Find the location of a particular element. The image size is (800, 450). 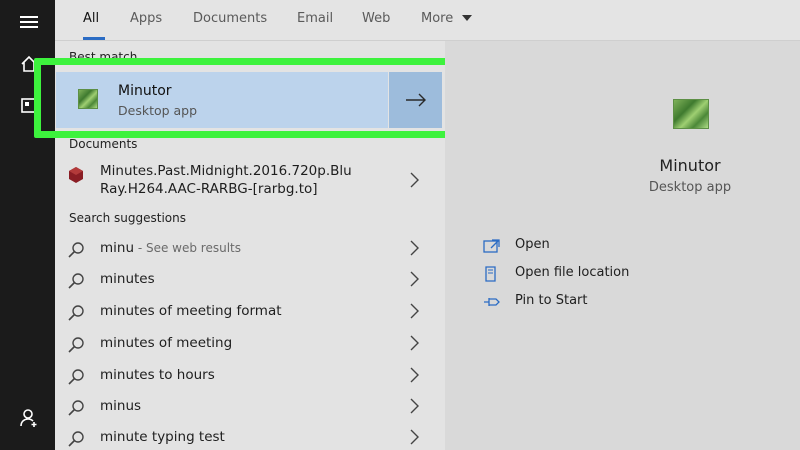

suggestion-web-hint: - See web results is located at coordinates (188, 248).